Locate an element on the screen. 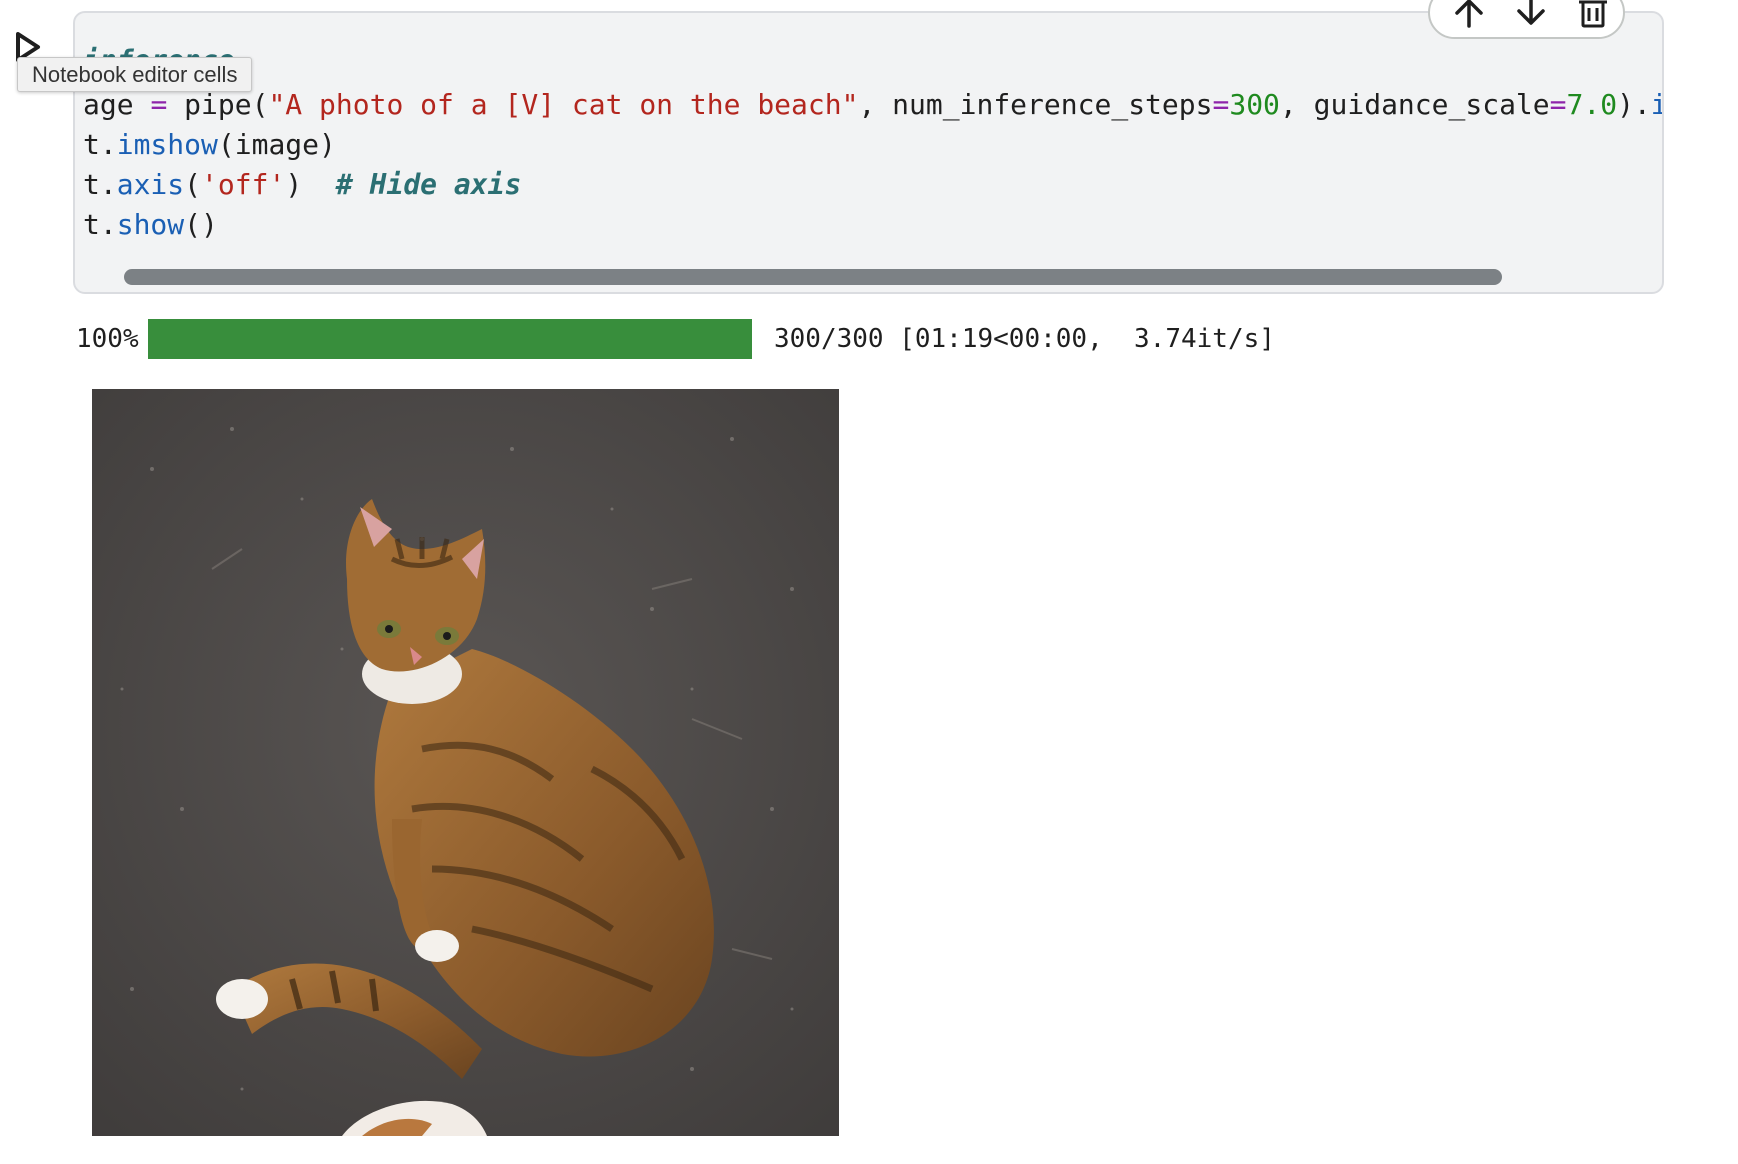 The height and width of the screenshot is (1164, 1738). code-token: show is located at coordinates (150, 224).